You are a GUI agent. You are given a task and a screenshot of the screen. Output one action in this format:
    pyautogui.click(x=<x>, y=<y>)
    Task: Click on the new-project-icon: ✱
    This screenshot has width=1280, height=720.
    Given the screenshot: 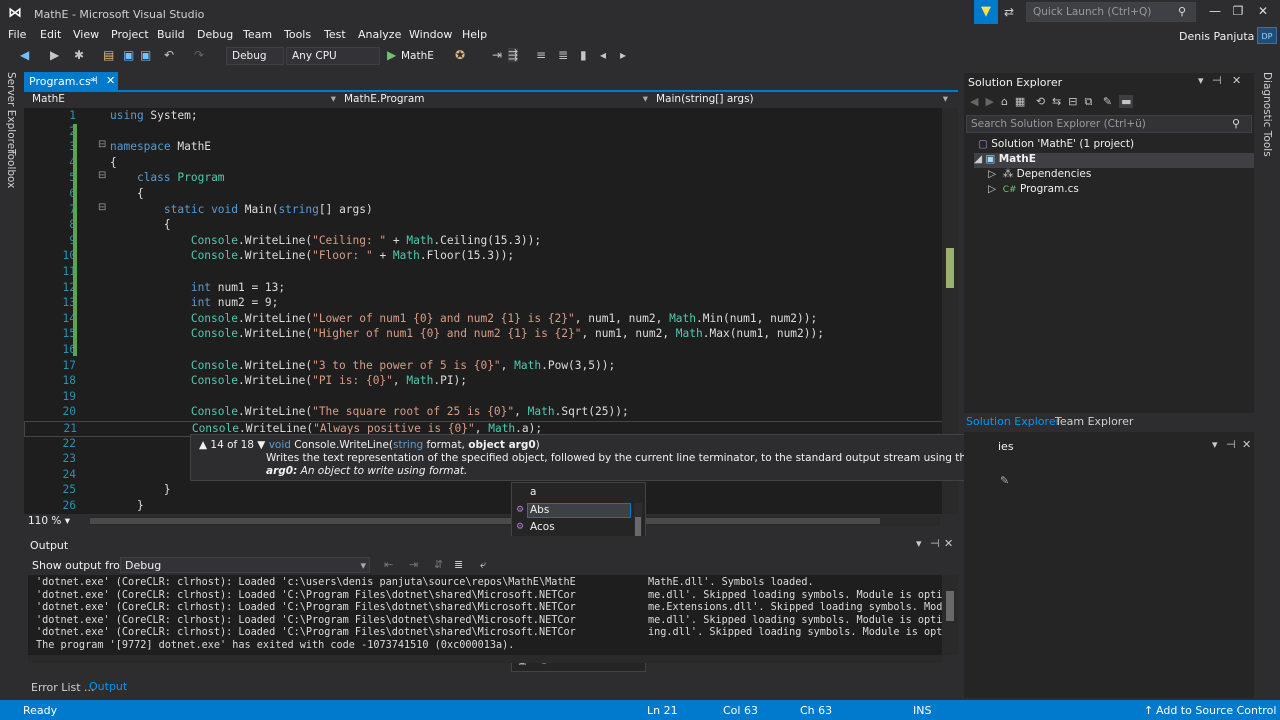 What is the action you would take?
    pyautogui.click(x=79, y=55)
    